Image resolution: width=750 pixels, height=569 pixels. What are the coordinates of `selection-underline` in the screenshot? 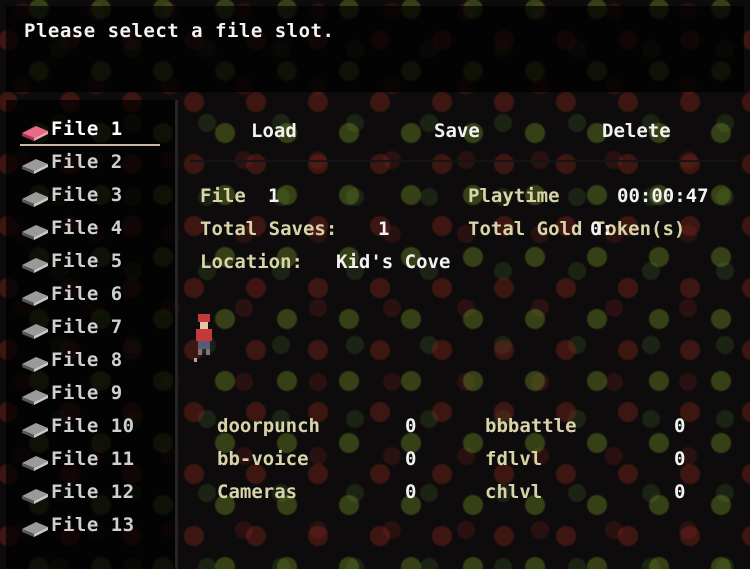 It's located at (90, 145).